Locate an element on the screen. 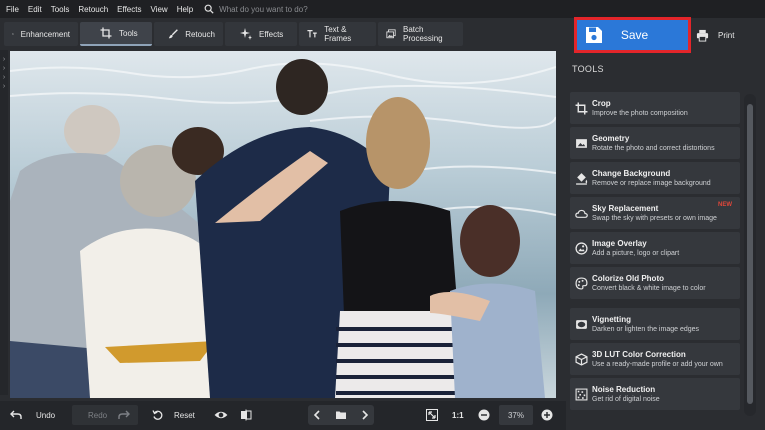  tab-tools: Tools is located at coordinates (116, 34).